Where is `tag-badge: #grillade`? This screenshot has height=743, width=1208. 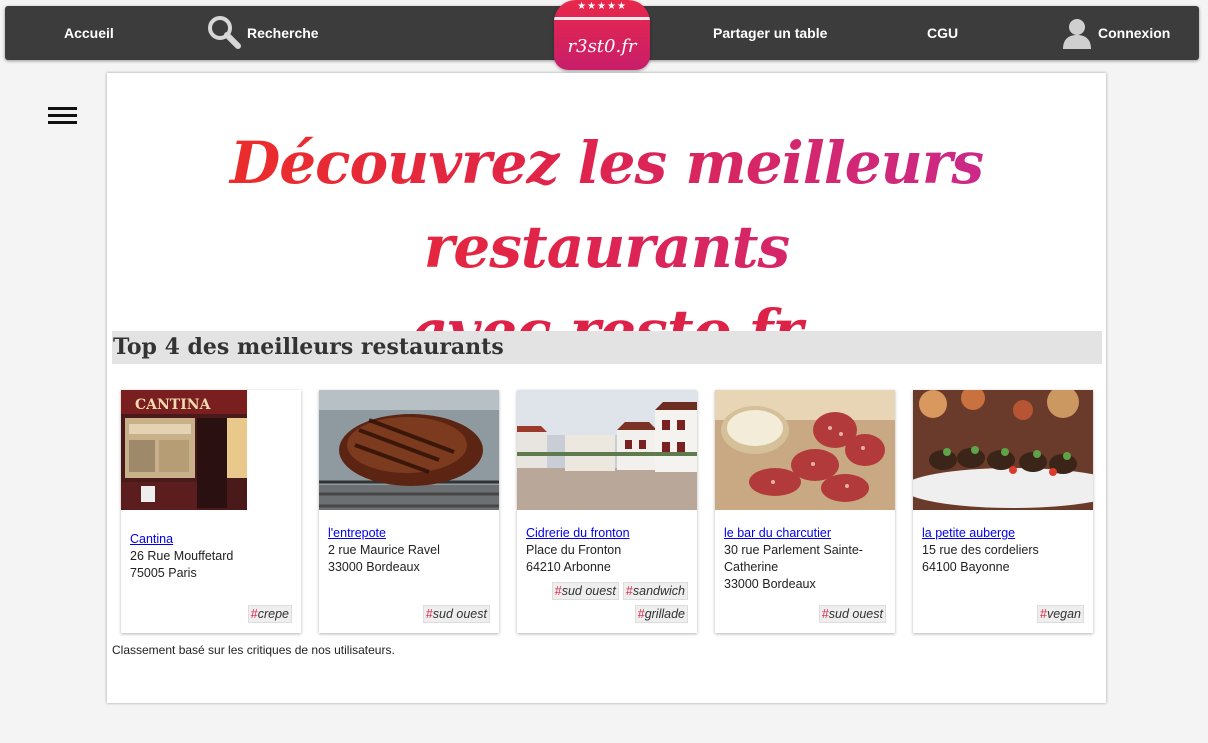 tag-badge: #grillade is located at coordinates (661, 614).